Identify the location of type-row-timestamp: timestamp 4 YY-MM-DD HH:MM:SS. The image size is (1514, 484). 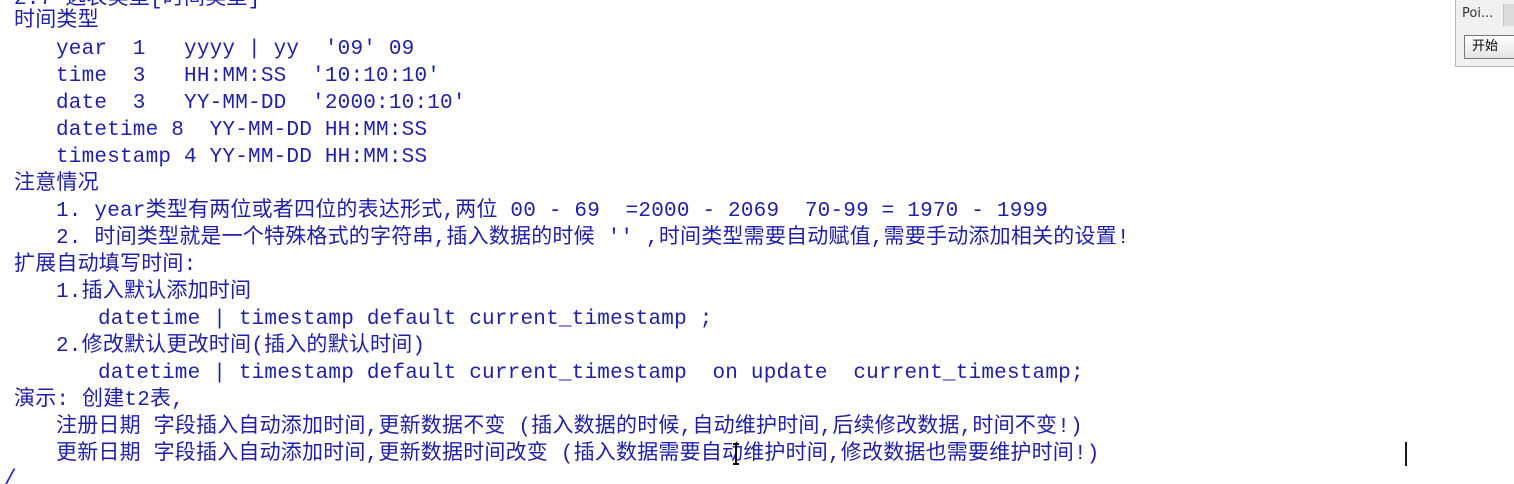
(242, 157).